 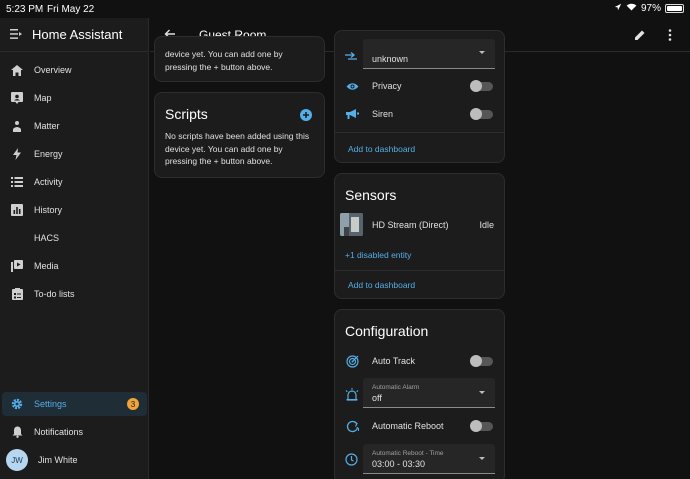 What do you see at coordinates (352, 397) in the screenshot?
I see `alarm-light-icon` at bounding box center [352, 397].